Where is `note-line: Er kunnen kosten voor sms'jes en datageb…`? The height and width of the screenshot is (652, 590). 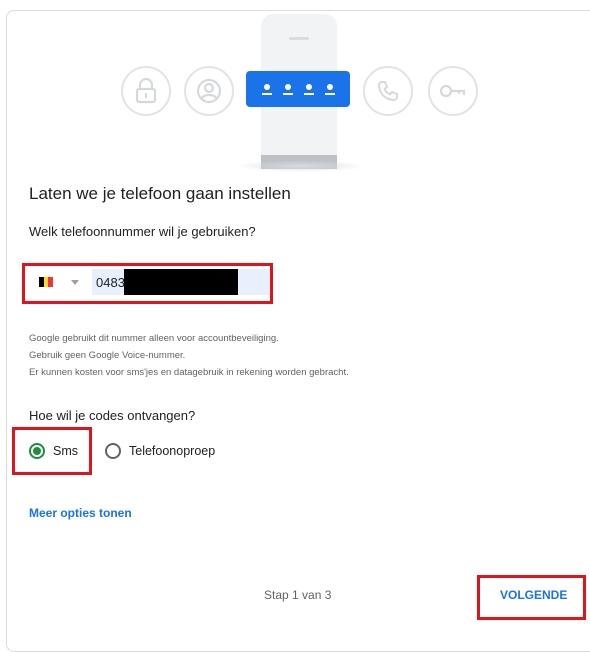 note-line: Er kunnen kosten voor sms'jes en datageb… is located at coordinates (189, 372).